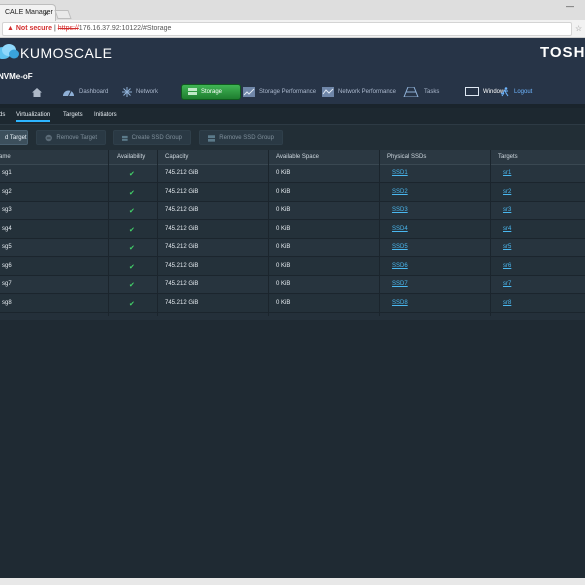  Describe the element at coordinates (9, 51) in the screenshot. I see `kumoscale-cloud-logo-icon` at that location.